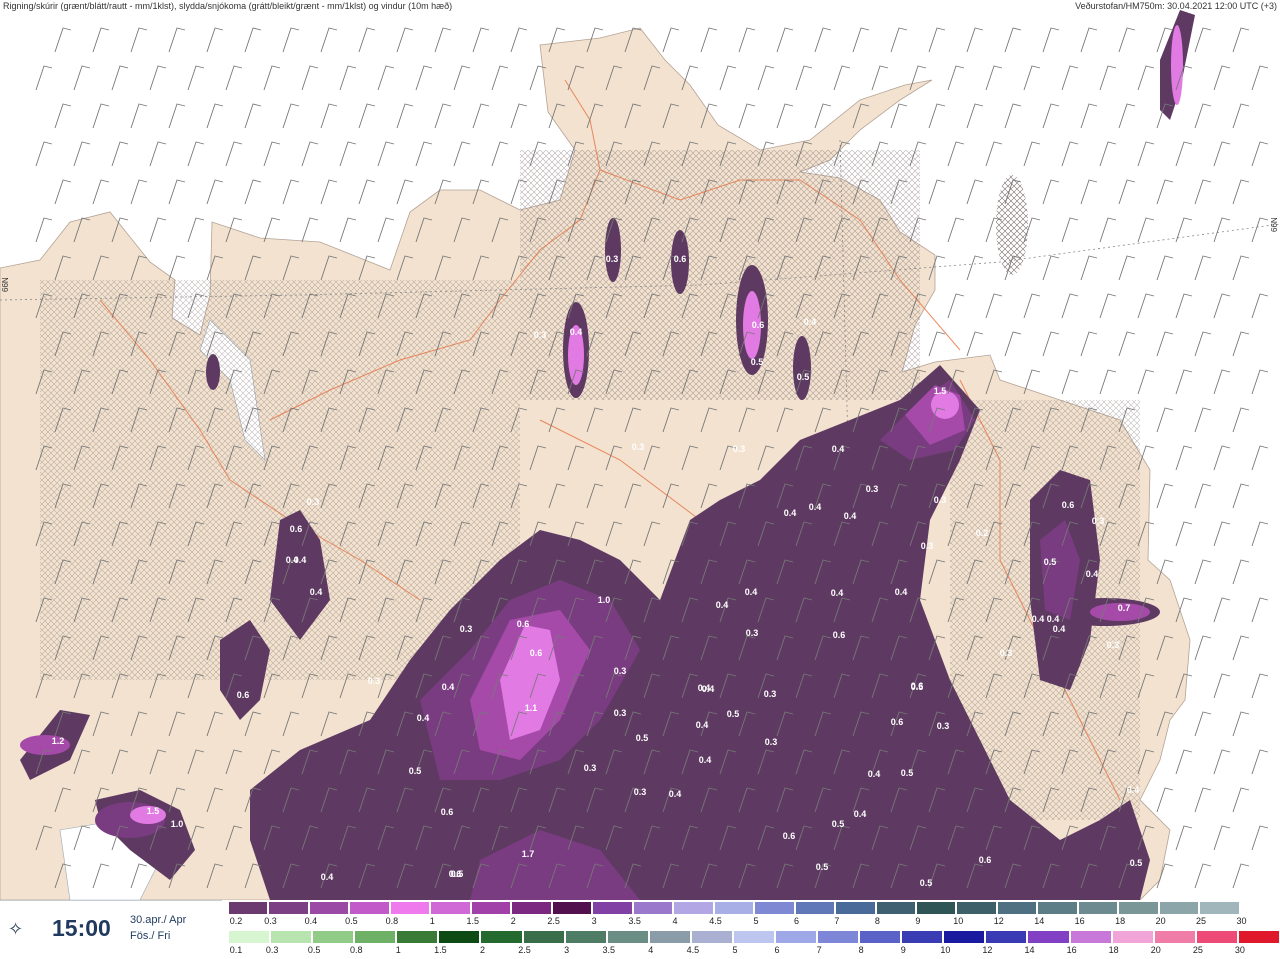  What do you see at coordinates (272, 950) in the screenshot?
I see `legend-label: 0.3` at bounding box center [272, 950].